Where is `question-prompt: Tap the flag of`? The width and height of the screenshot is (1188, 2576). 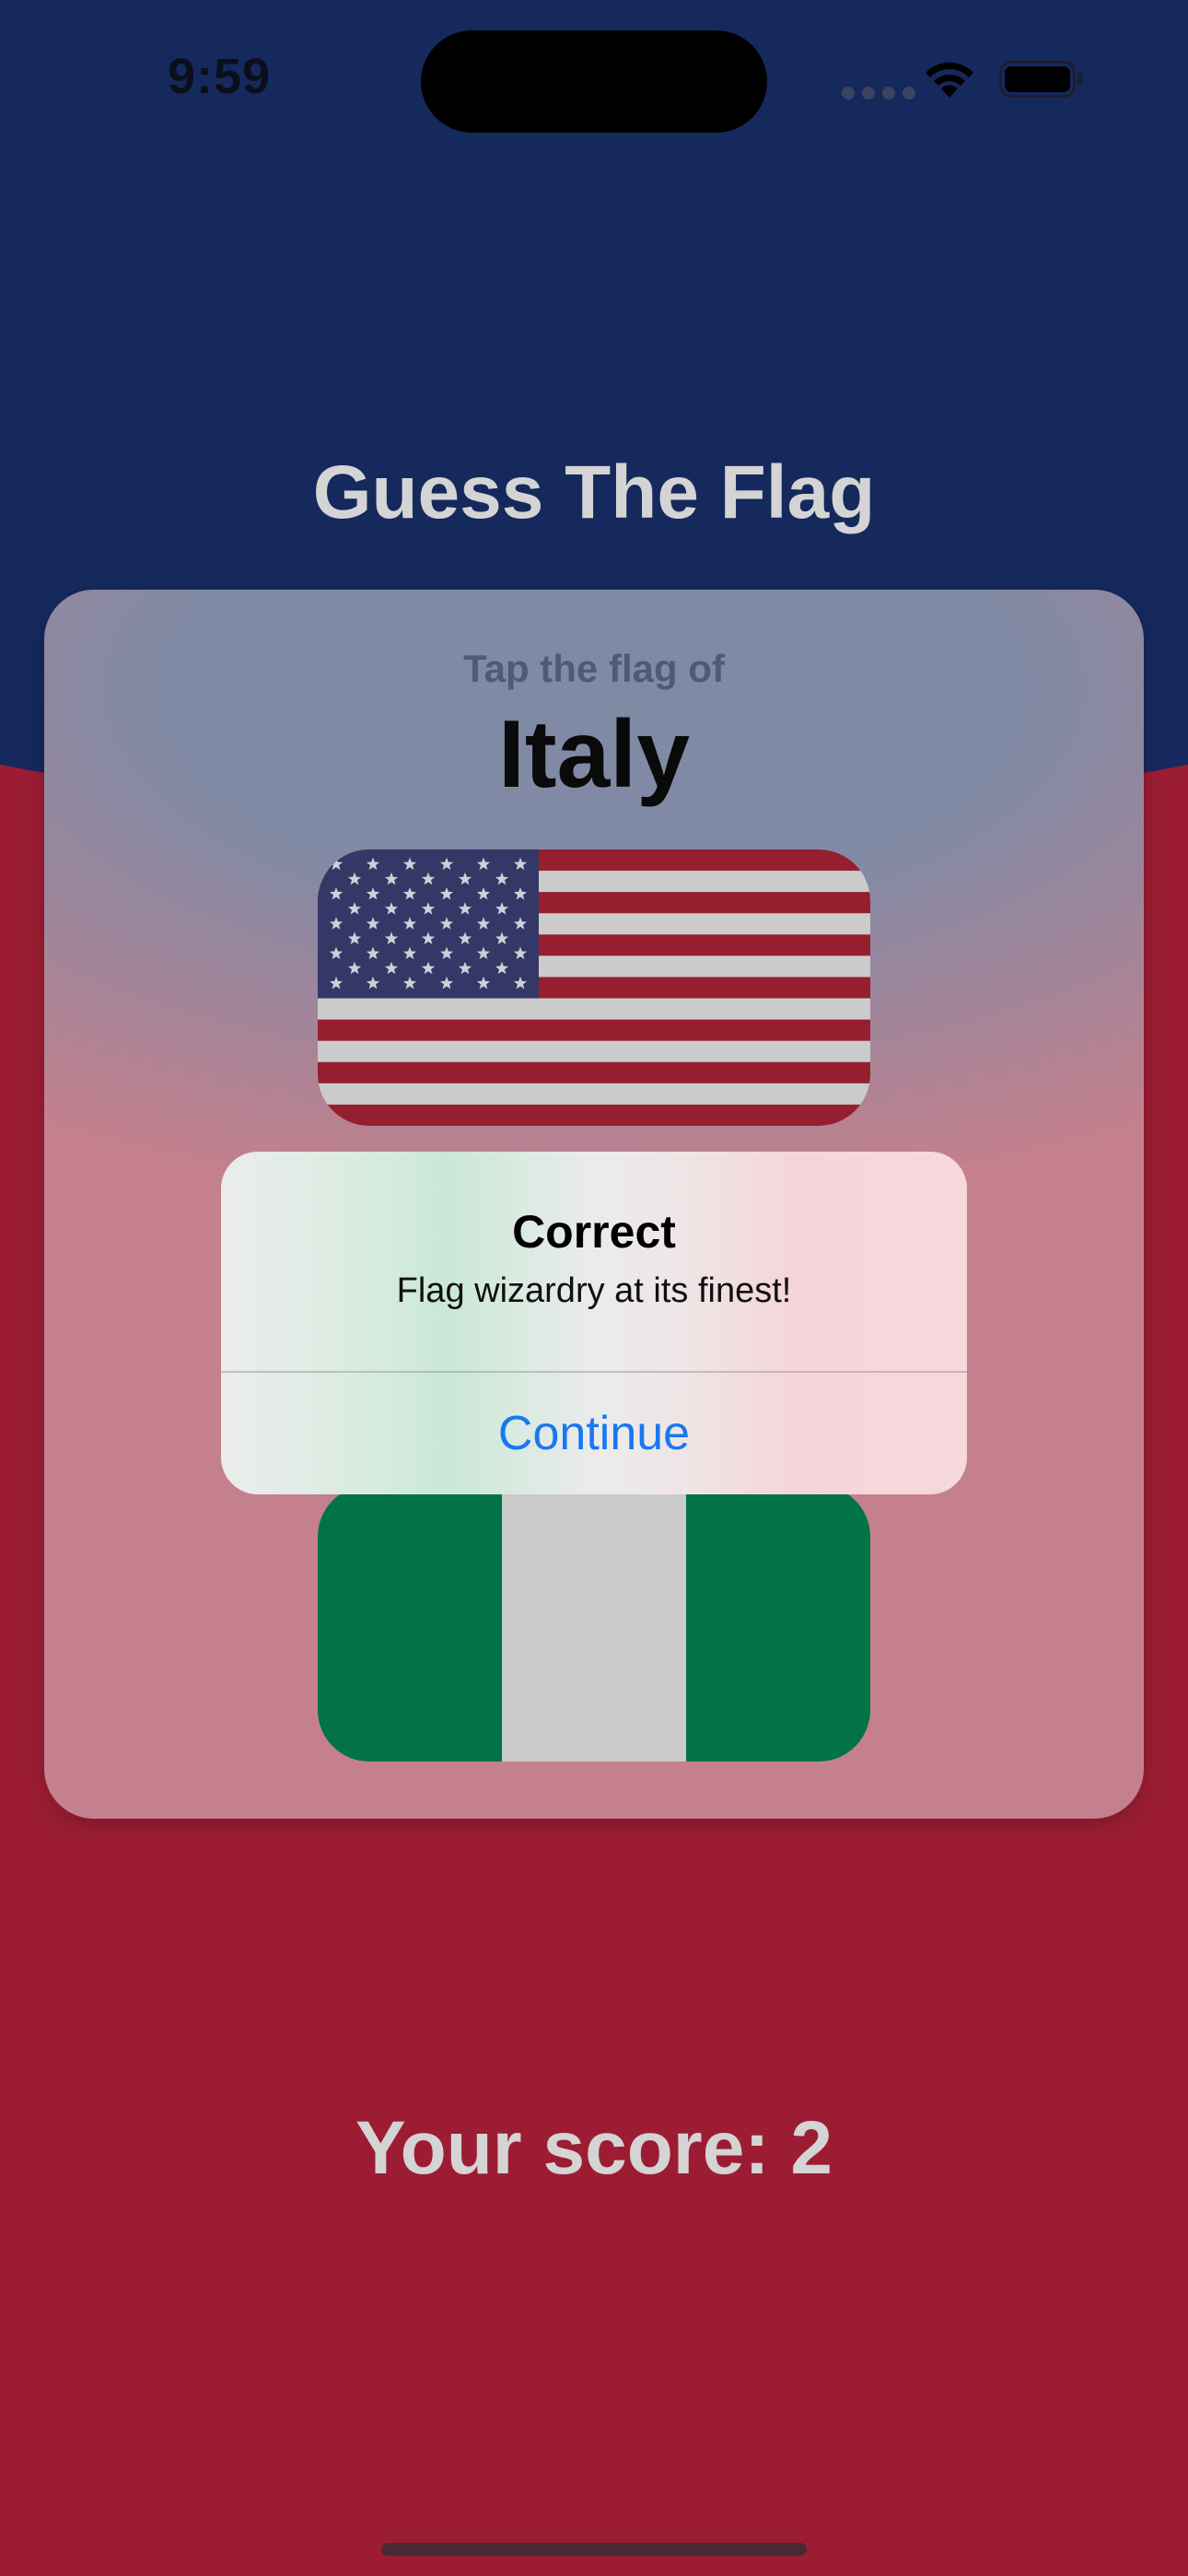 question-prompt: Tap the flag of is located at coordinates (594, 668).